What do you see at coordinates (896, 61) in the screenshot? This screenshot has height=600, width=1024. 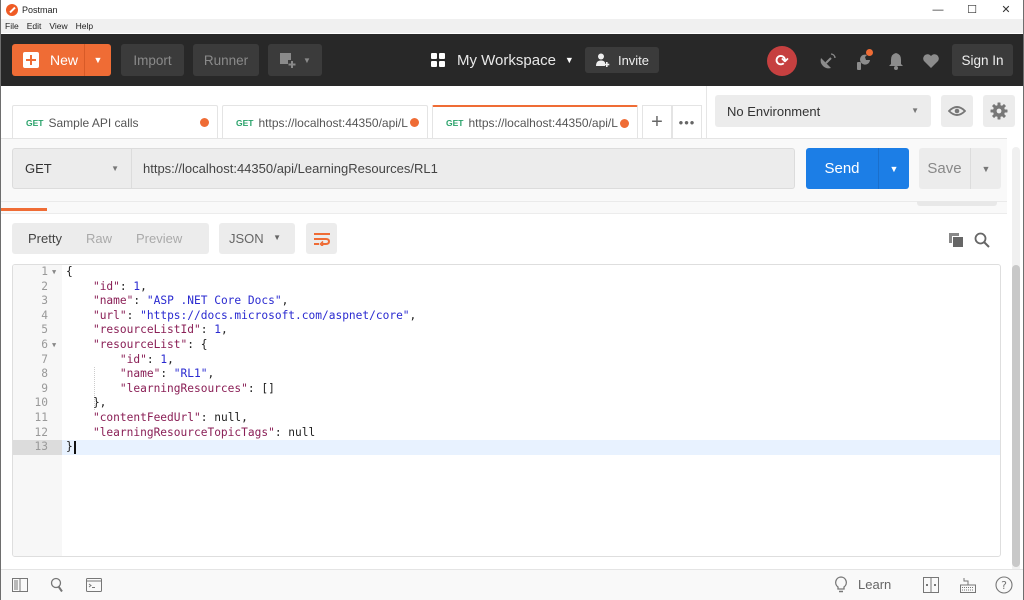 I see `notifications-button` at bounding box center [896, 61].